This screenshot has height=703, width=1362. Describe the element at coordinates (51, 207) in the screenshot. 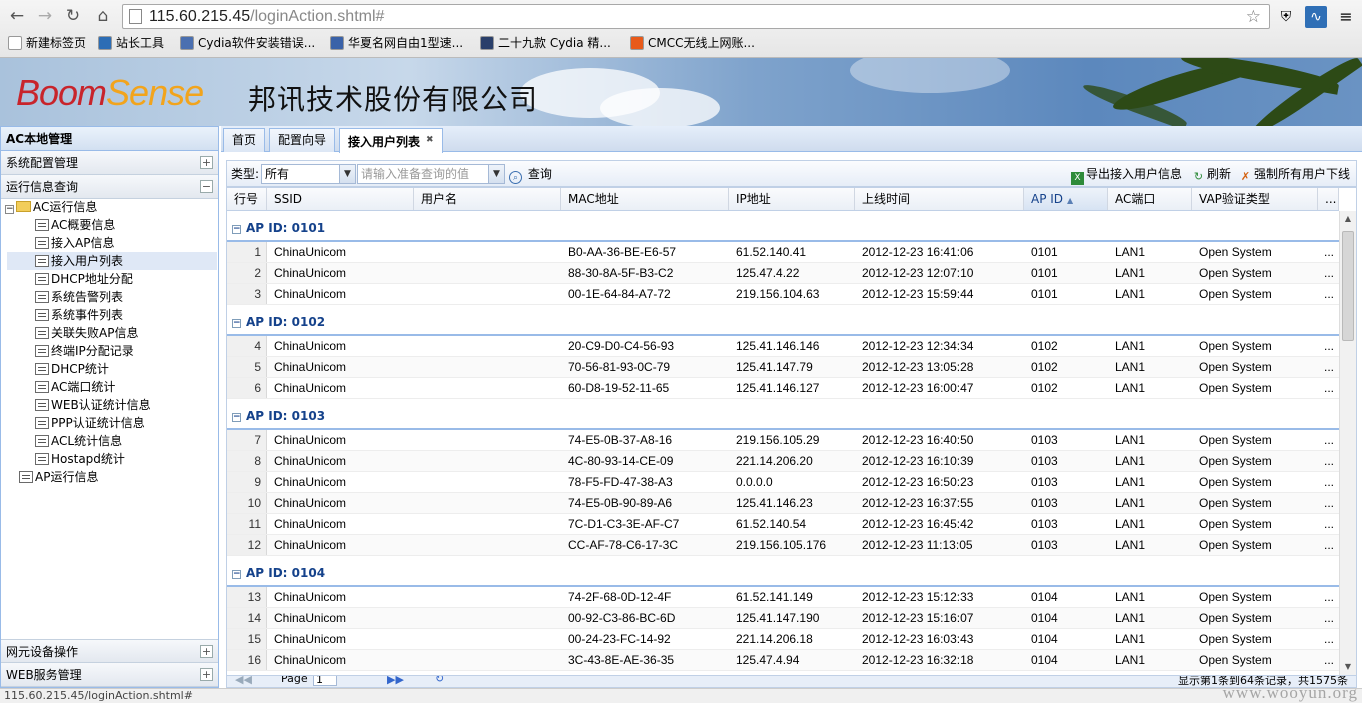

I see `tree-node-ac-runtime: − AC运行信息` at that location.